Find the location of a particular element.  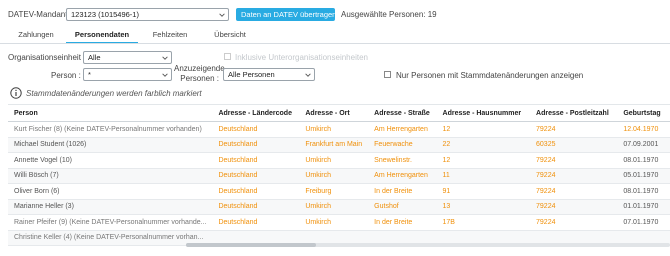

shown-persons-select: Alle Personen is located at coordinates (269, 74).